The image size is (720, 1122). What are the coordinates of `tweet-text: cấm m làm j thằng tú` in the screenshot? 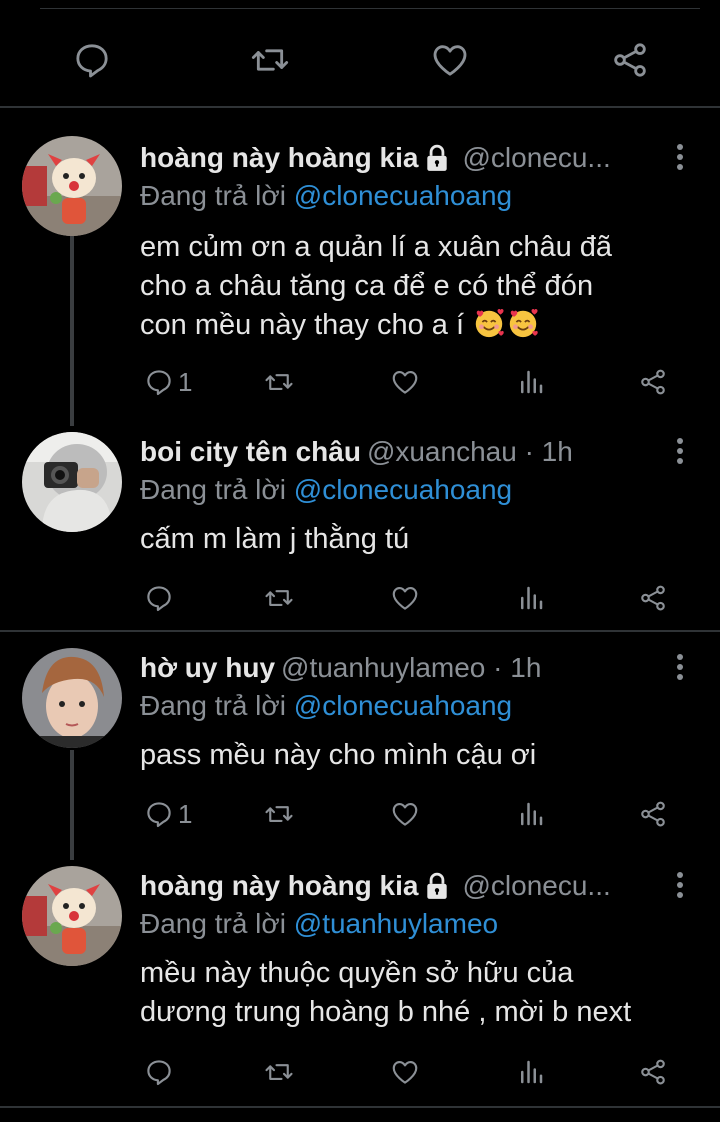 It's located at (420, 539).